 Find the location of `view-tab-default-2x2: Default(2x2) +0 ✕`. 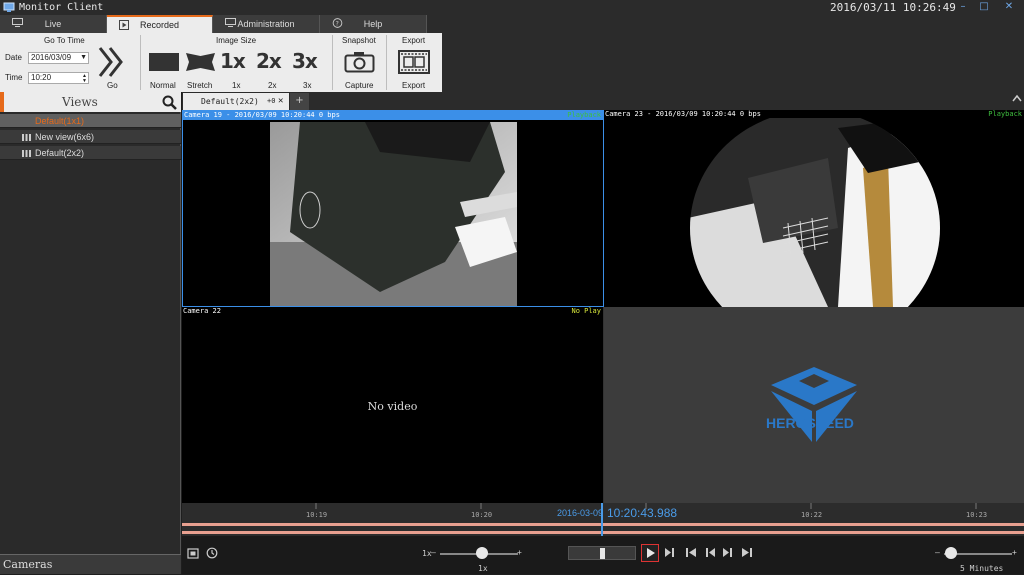

view-tab-default-2x2: Default(2x2) +0 ✕ is located at coordinates (236, 101).